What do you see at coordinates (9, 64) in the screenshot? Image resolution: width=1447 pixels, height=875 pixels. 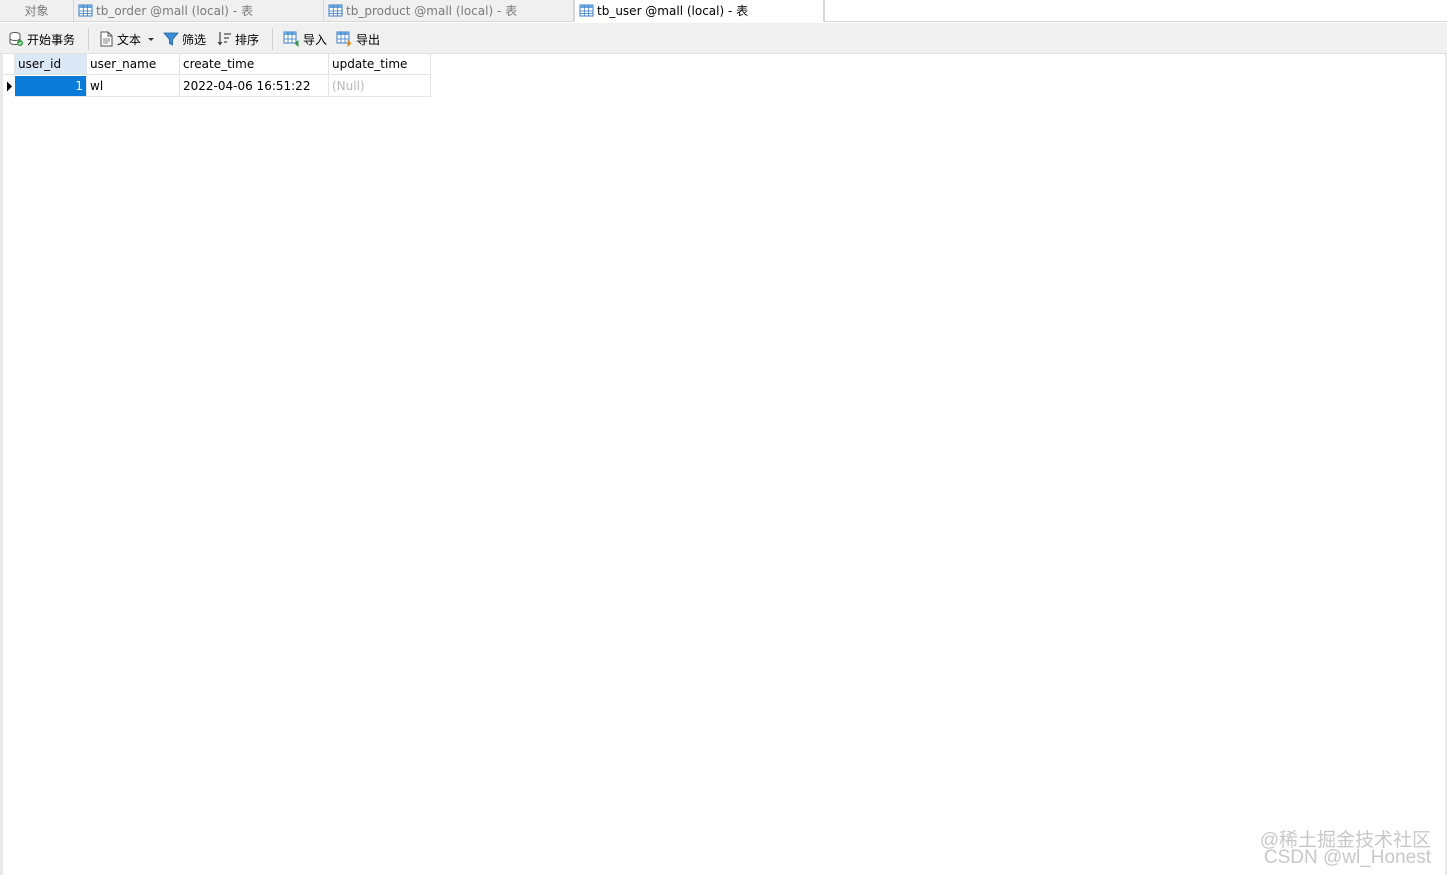 I see `row-header-corner` at bounding box center [9, 64].